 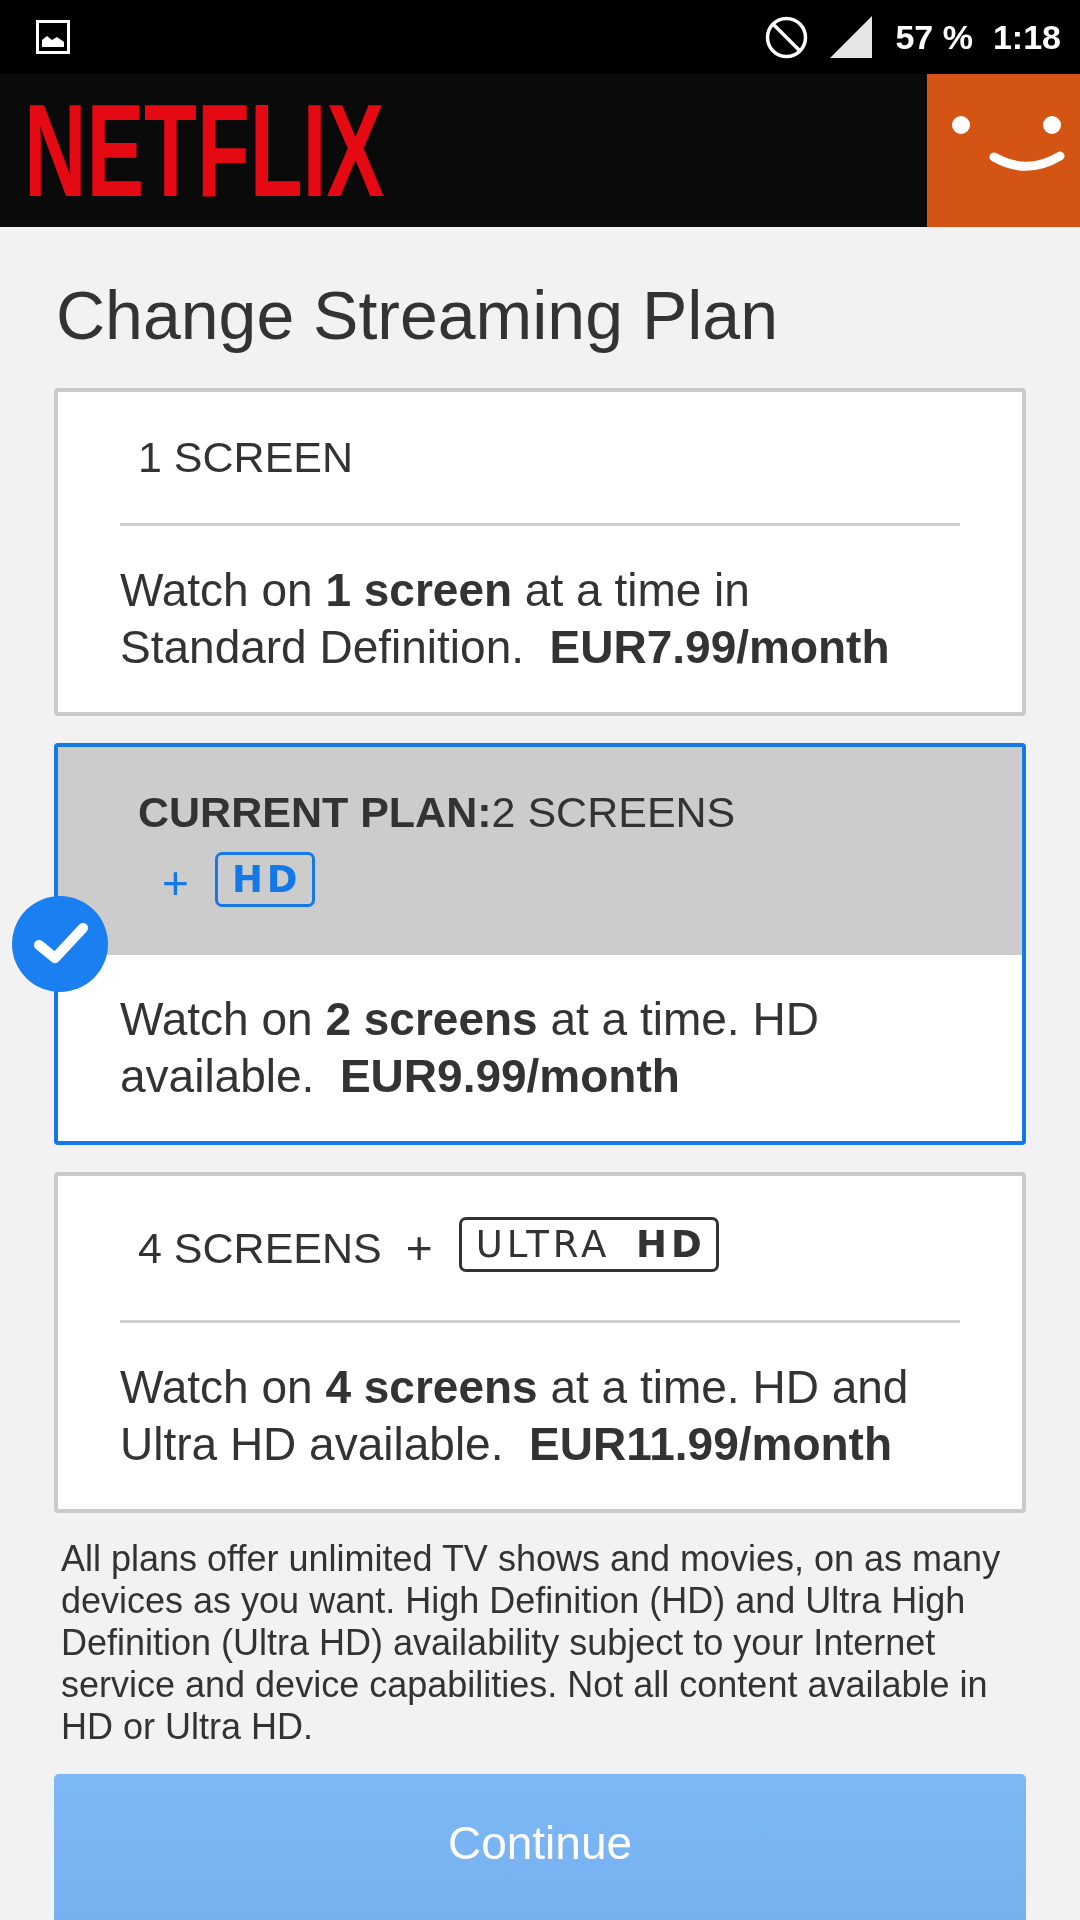 What do you see at coordinates (1003, 150) in the screenshot?
I see `smiley-face-icon` at bounding box center [1003, 150].